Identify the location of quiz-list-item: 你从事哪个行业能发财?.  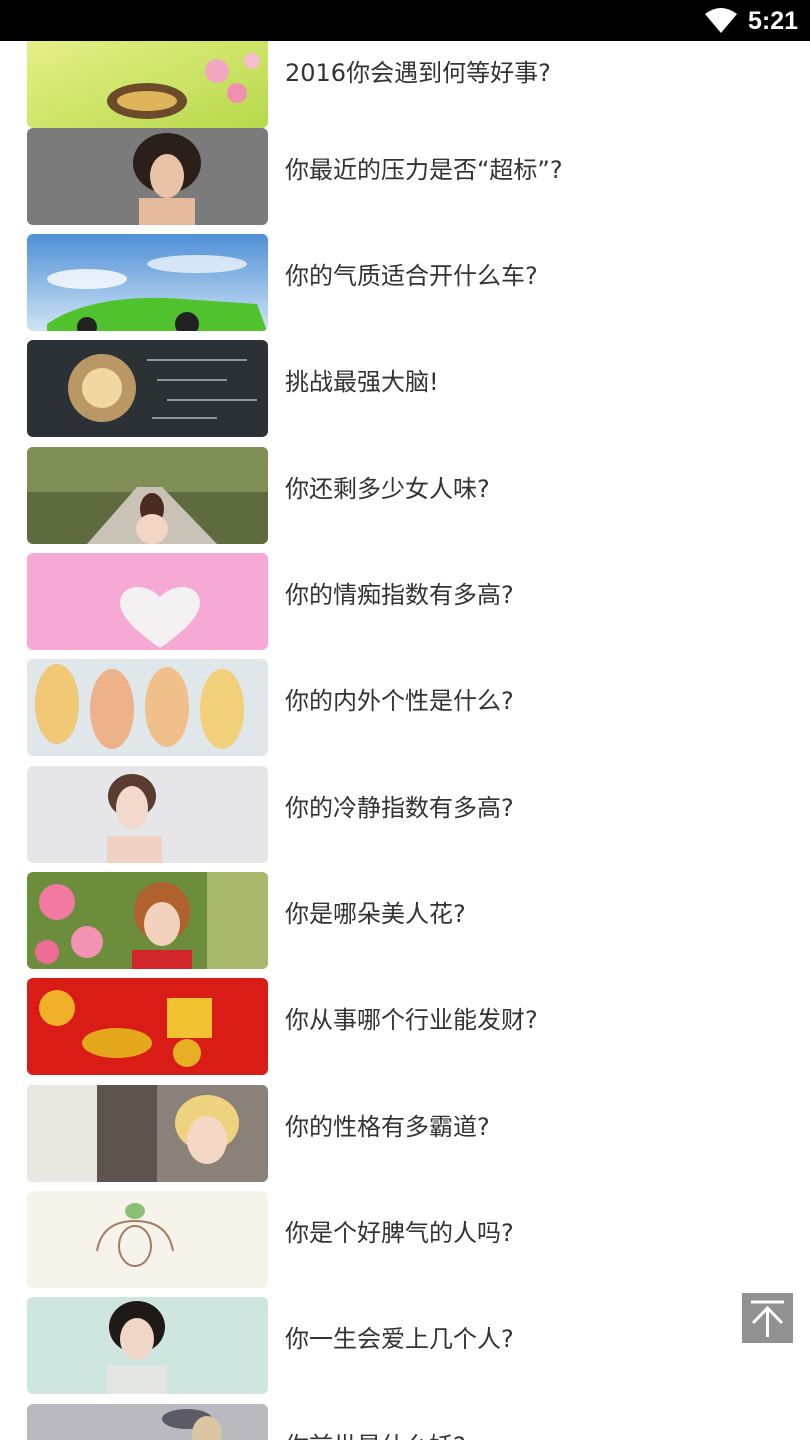
(405, 1031).